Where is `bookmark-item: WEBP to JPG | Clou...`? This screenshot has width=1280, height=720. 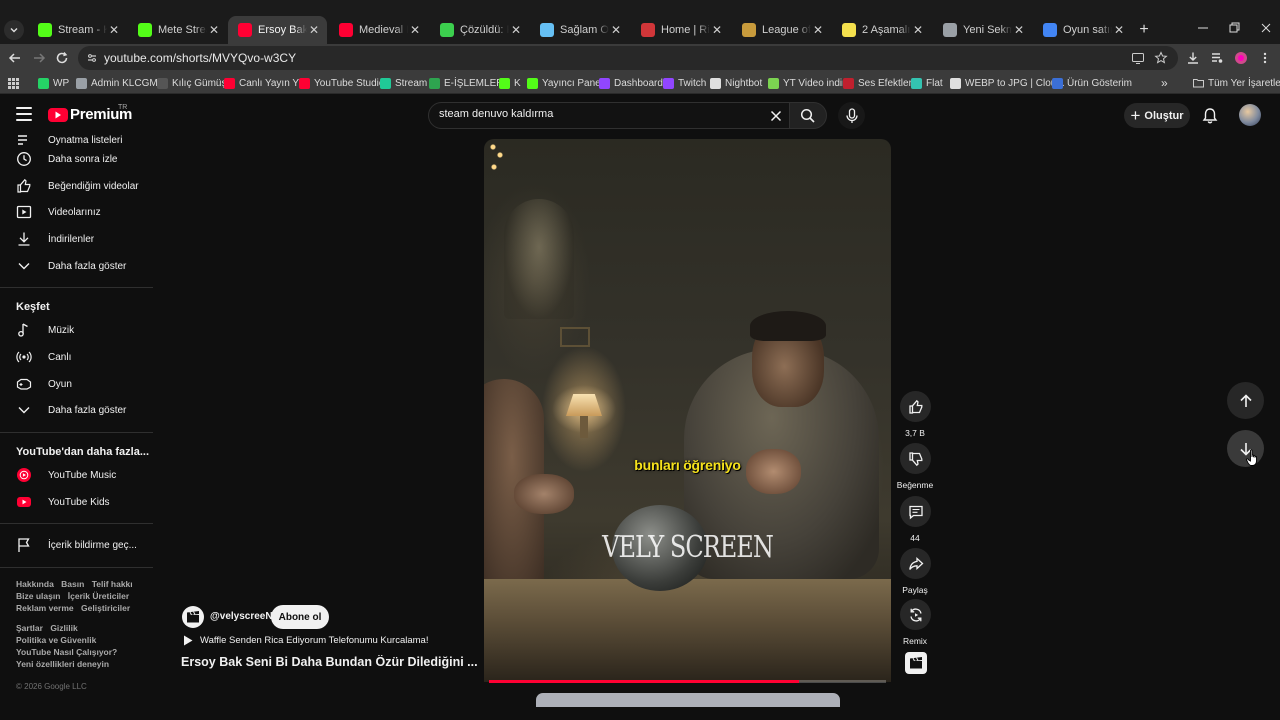
bookmark-item: WEBP to JPG | Clou... is located at coordinates (1007, 83).